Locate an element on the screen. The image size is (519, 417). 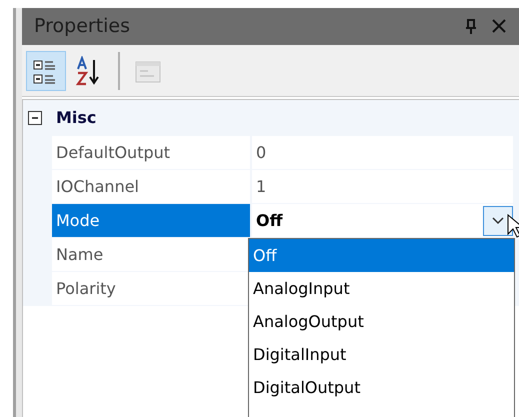
dropdown-option: DigitalOutput is located at coordinates (381, 387).